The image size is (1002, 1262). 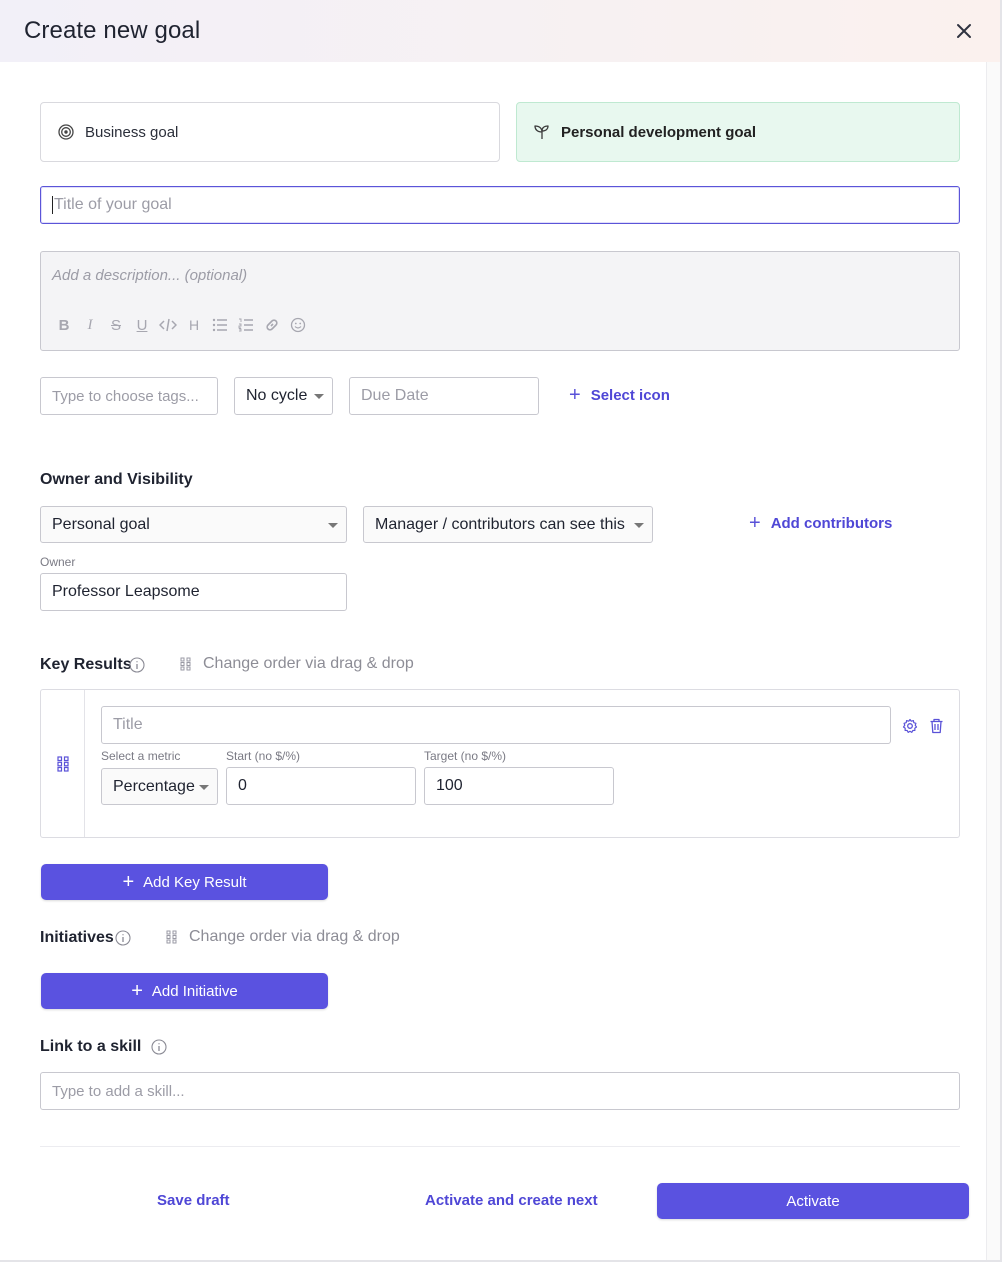 What do you see at coordinates (64, 325) in the screenshot?
I see `bold-icon: B` at bounding box center [64, 325].